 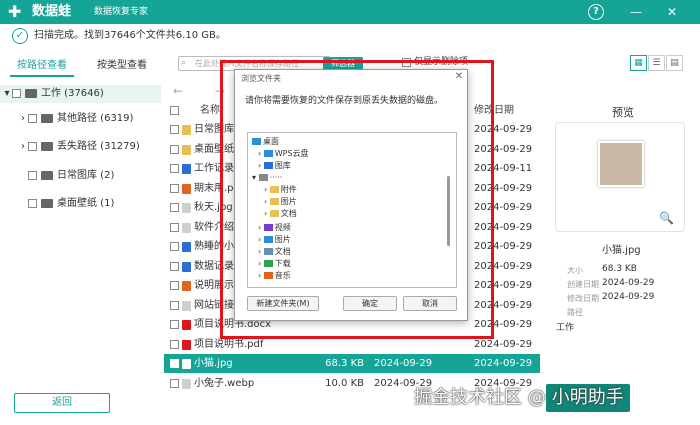 I want to click on scrollbar-thumb, so click(x=448, y=211).